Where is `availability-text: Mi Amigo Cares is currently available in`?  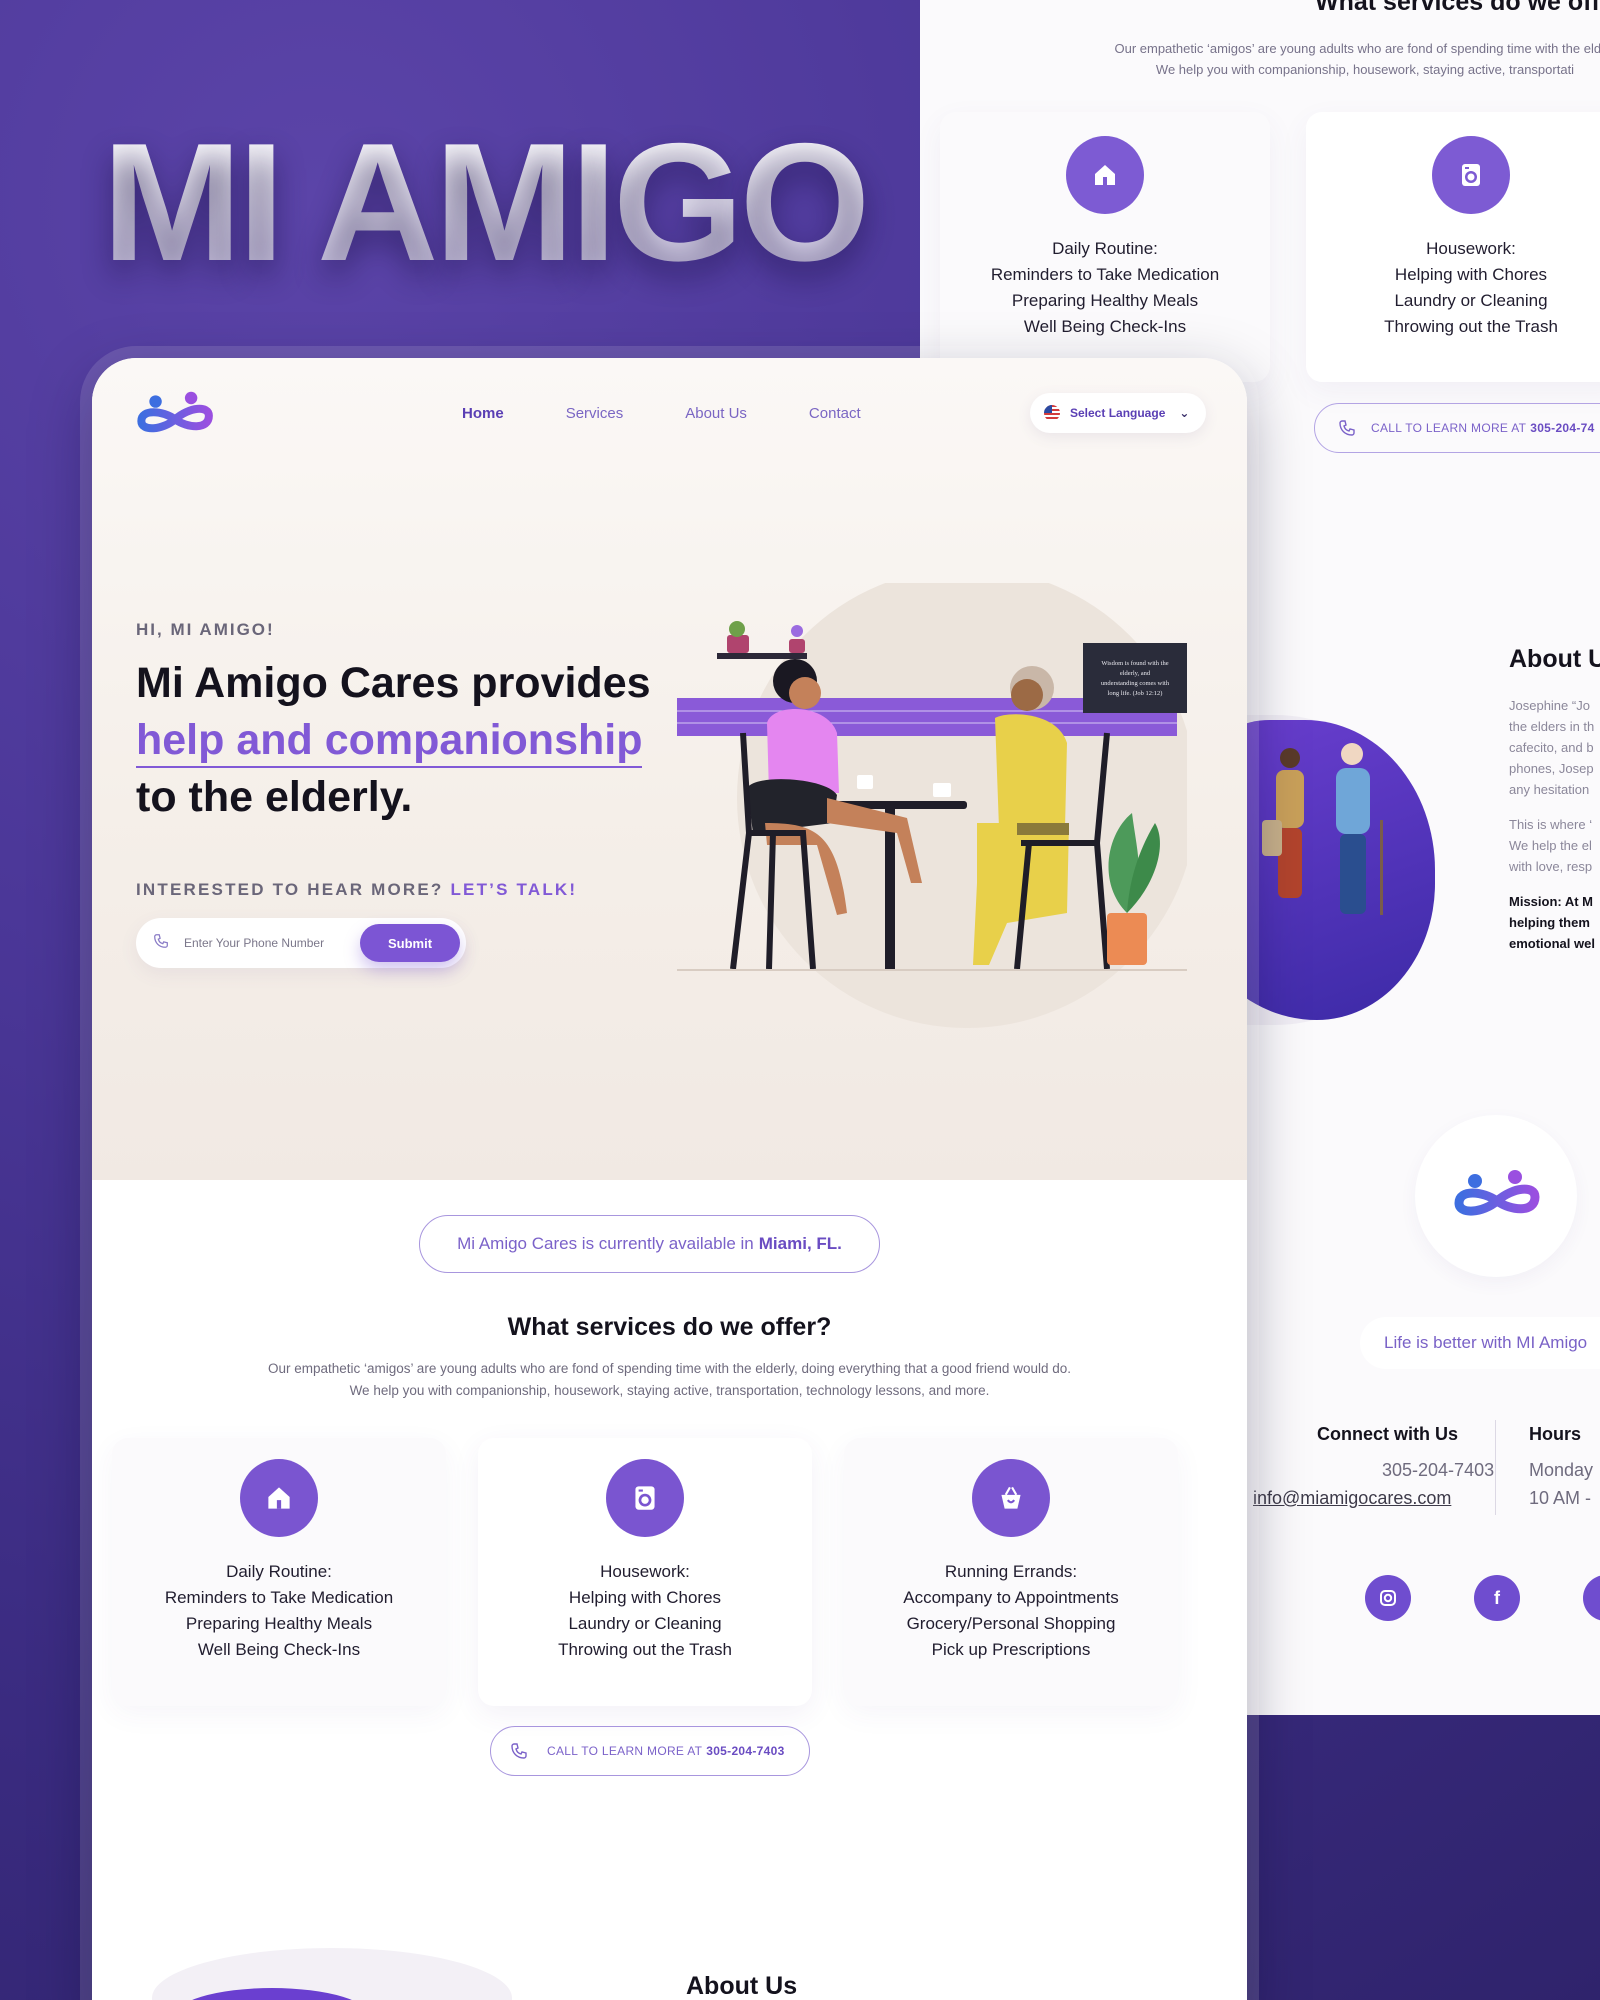
availability-text: Mi Amigo Cares is currently available in is located at coordinates (605, 1243).